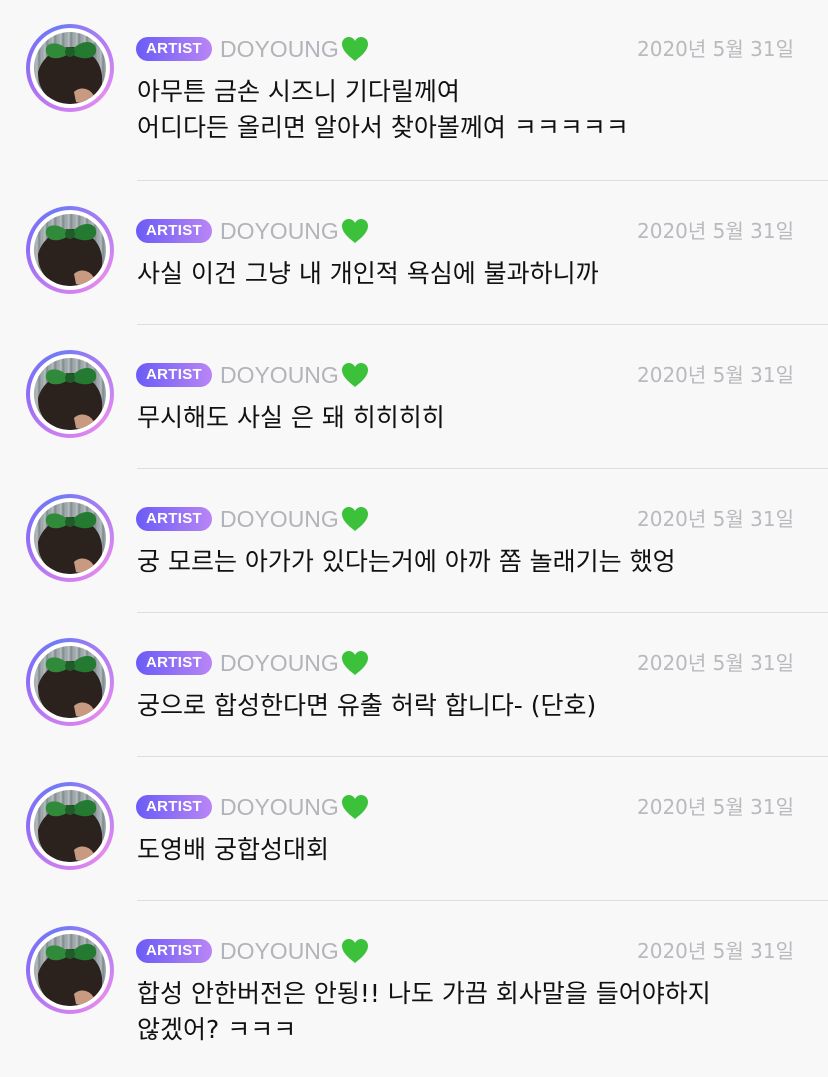 This screenshot has width=828, height=1077. Describe the element at coordinates (467, 850) in the screenshot. I see `comment-text: 도영배 궁합성대회` at that location.